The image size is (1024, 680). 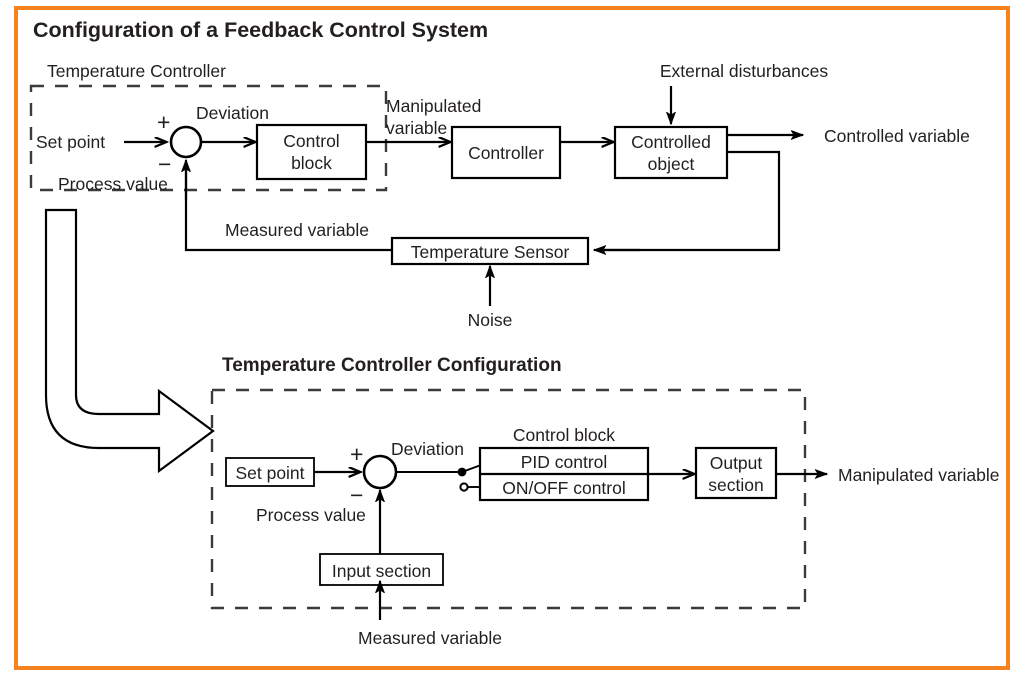 I want to click on process-value-label-bottom: Process value, so click(x=311, y=515).